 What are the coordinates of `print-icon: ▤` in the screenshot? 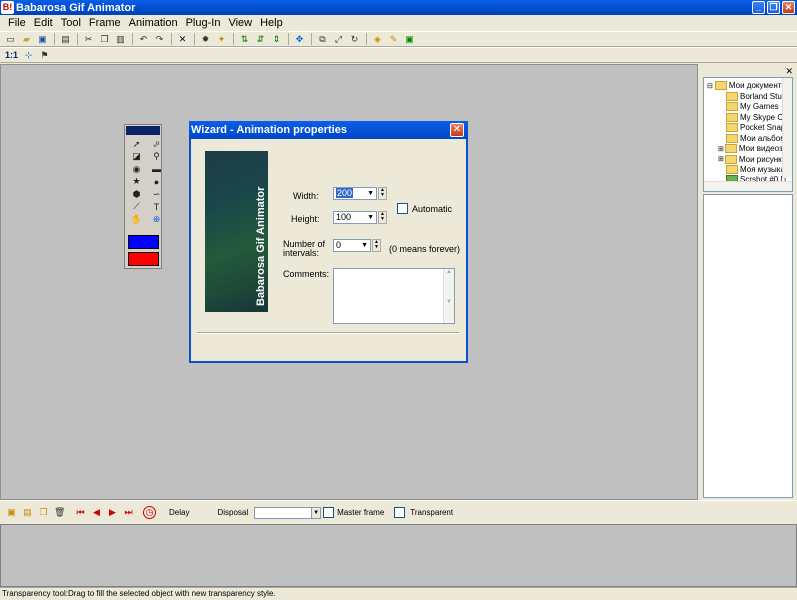 It's located at (65, 39).